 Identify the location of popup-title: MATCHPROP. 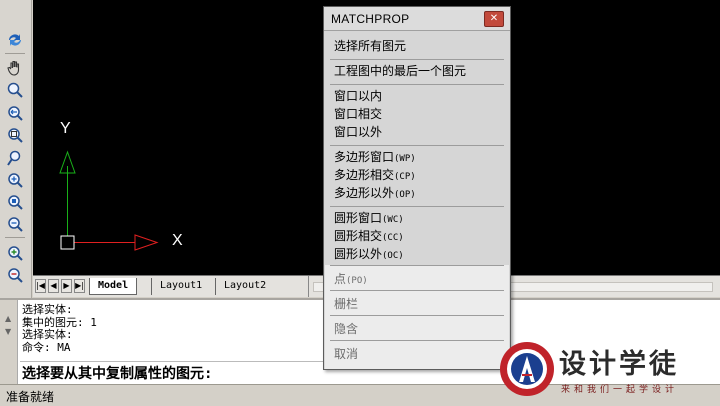
(370, 19).